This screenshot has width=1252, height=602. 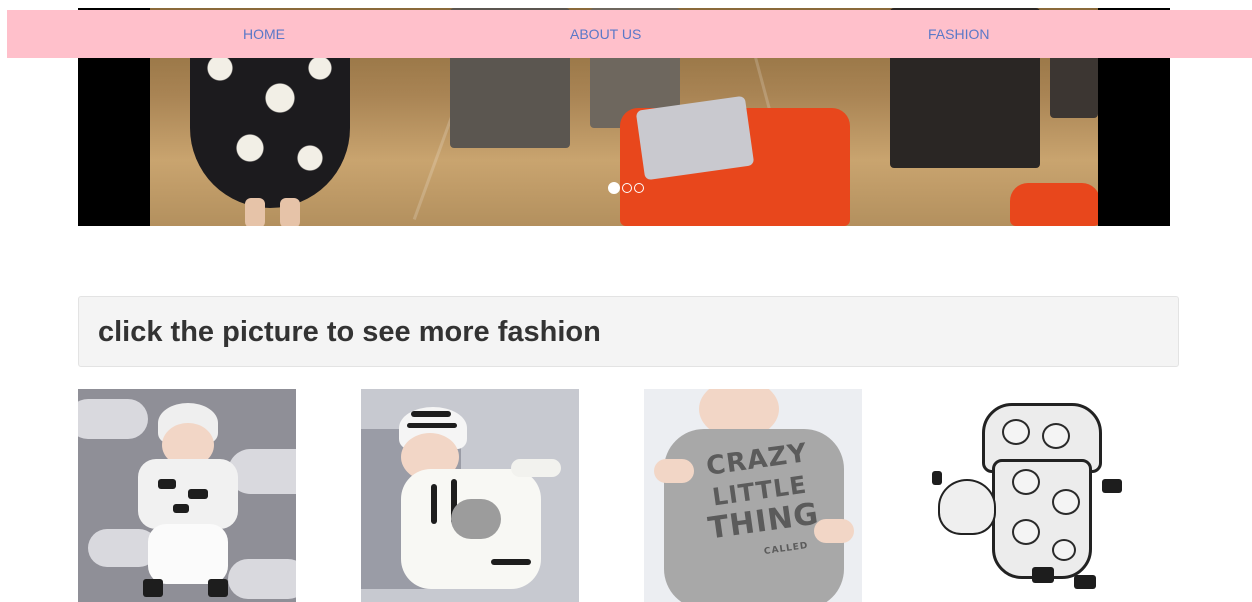 What do you see at coordinates (958, 34) in the screenshot?
I see `nav-link-fashion: FASHION` at bounding box center [958, 34].